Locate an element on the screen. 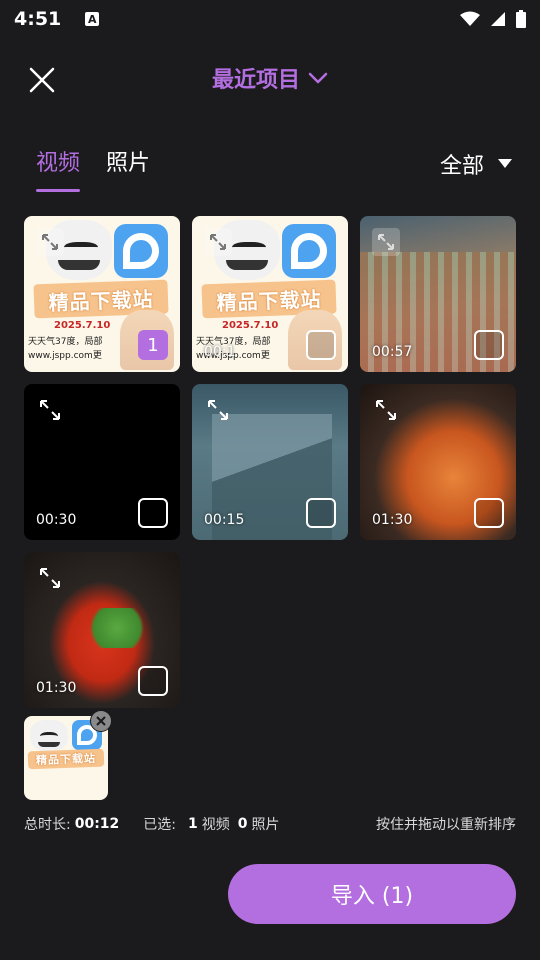  album-selector: 最近项目 is located at coordinates (270, 78).